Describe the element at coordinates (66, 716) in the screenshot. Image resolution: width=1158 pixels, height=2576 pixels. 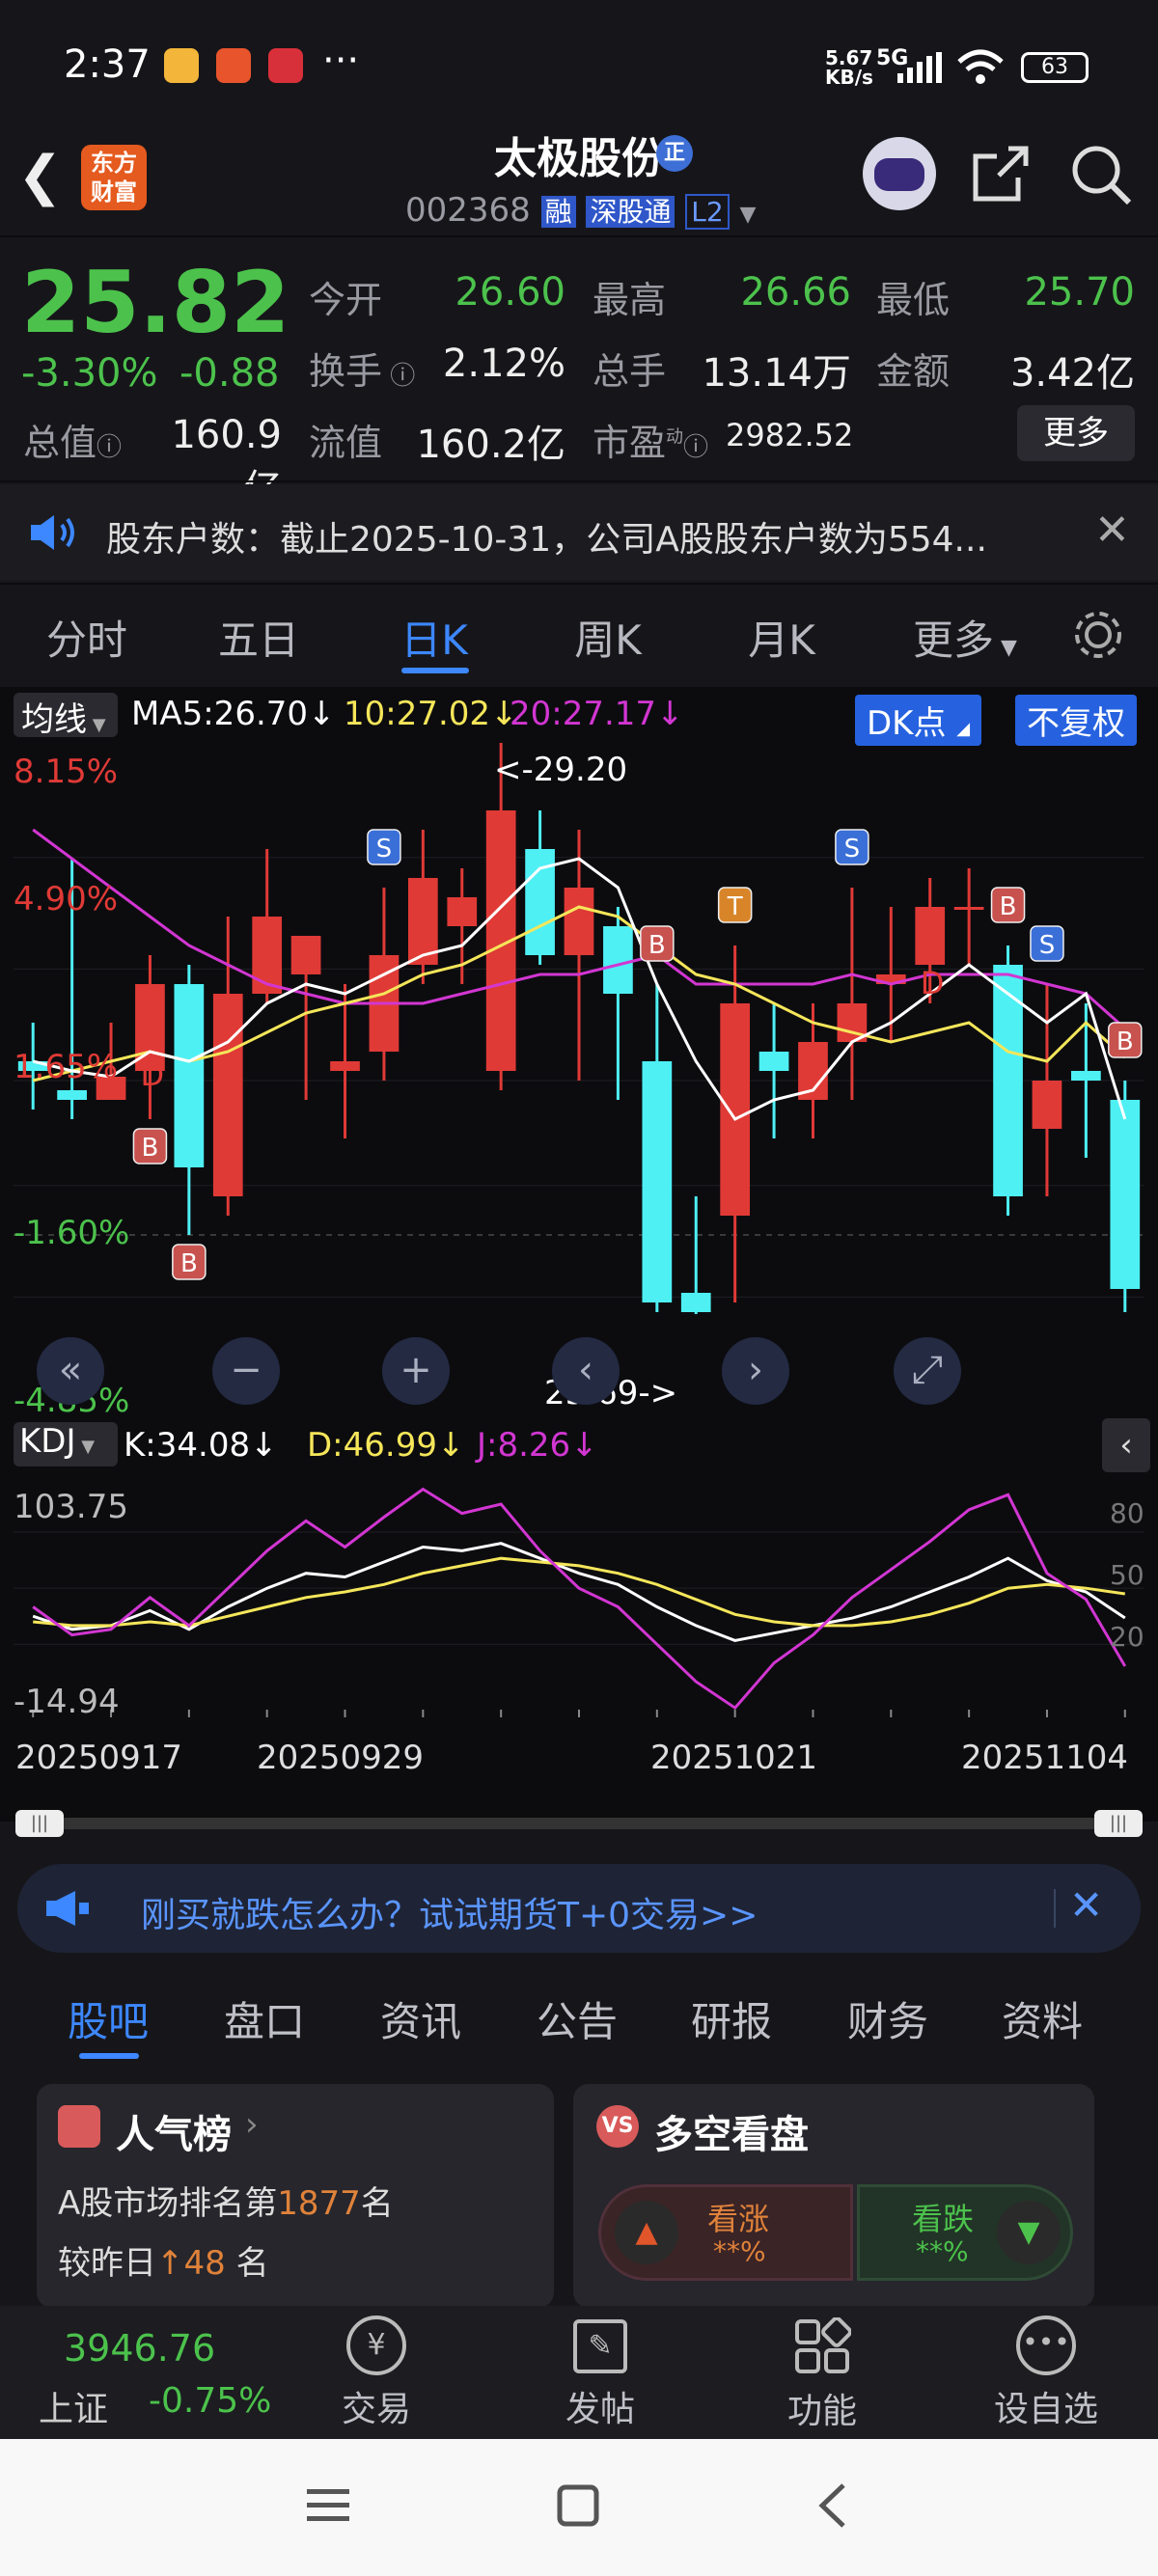
I see `indicator-selector-ma: 均线 ▼` at that location.